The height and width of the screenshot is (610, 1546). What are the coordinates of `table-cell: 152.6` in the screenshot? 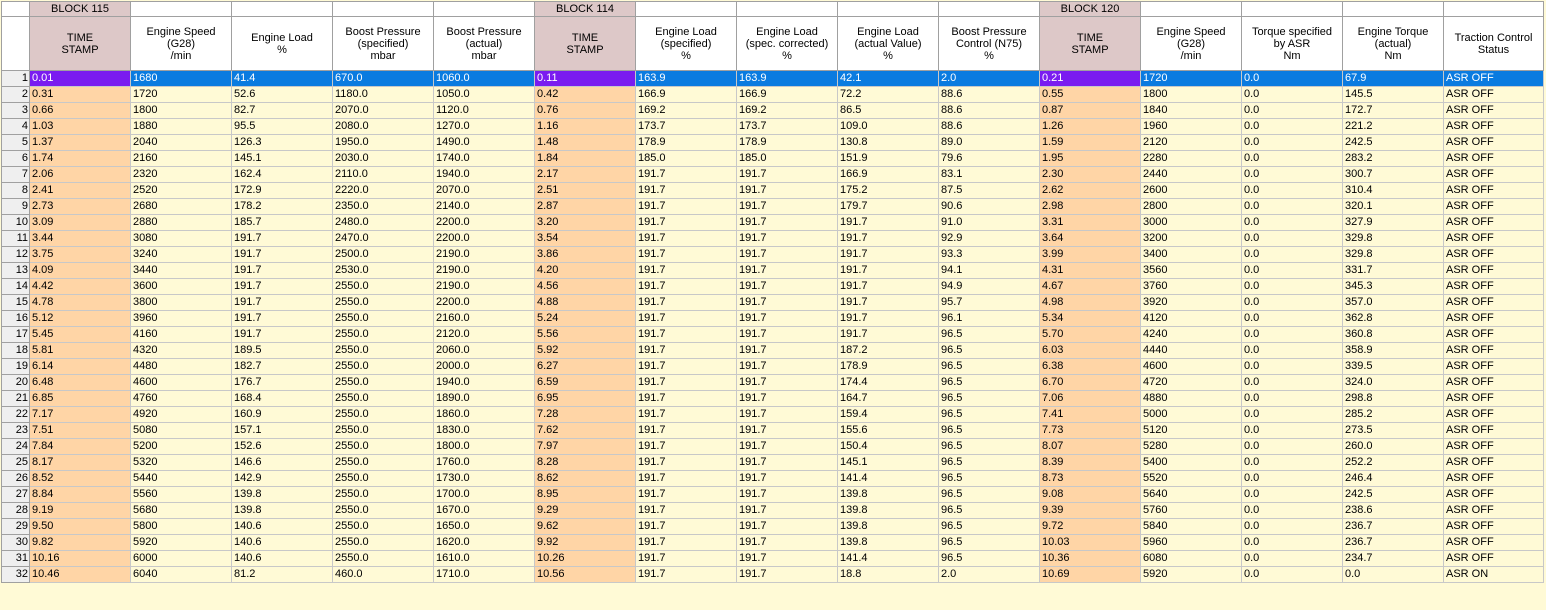 It's located at (282, 446).